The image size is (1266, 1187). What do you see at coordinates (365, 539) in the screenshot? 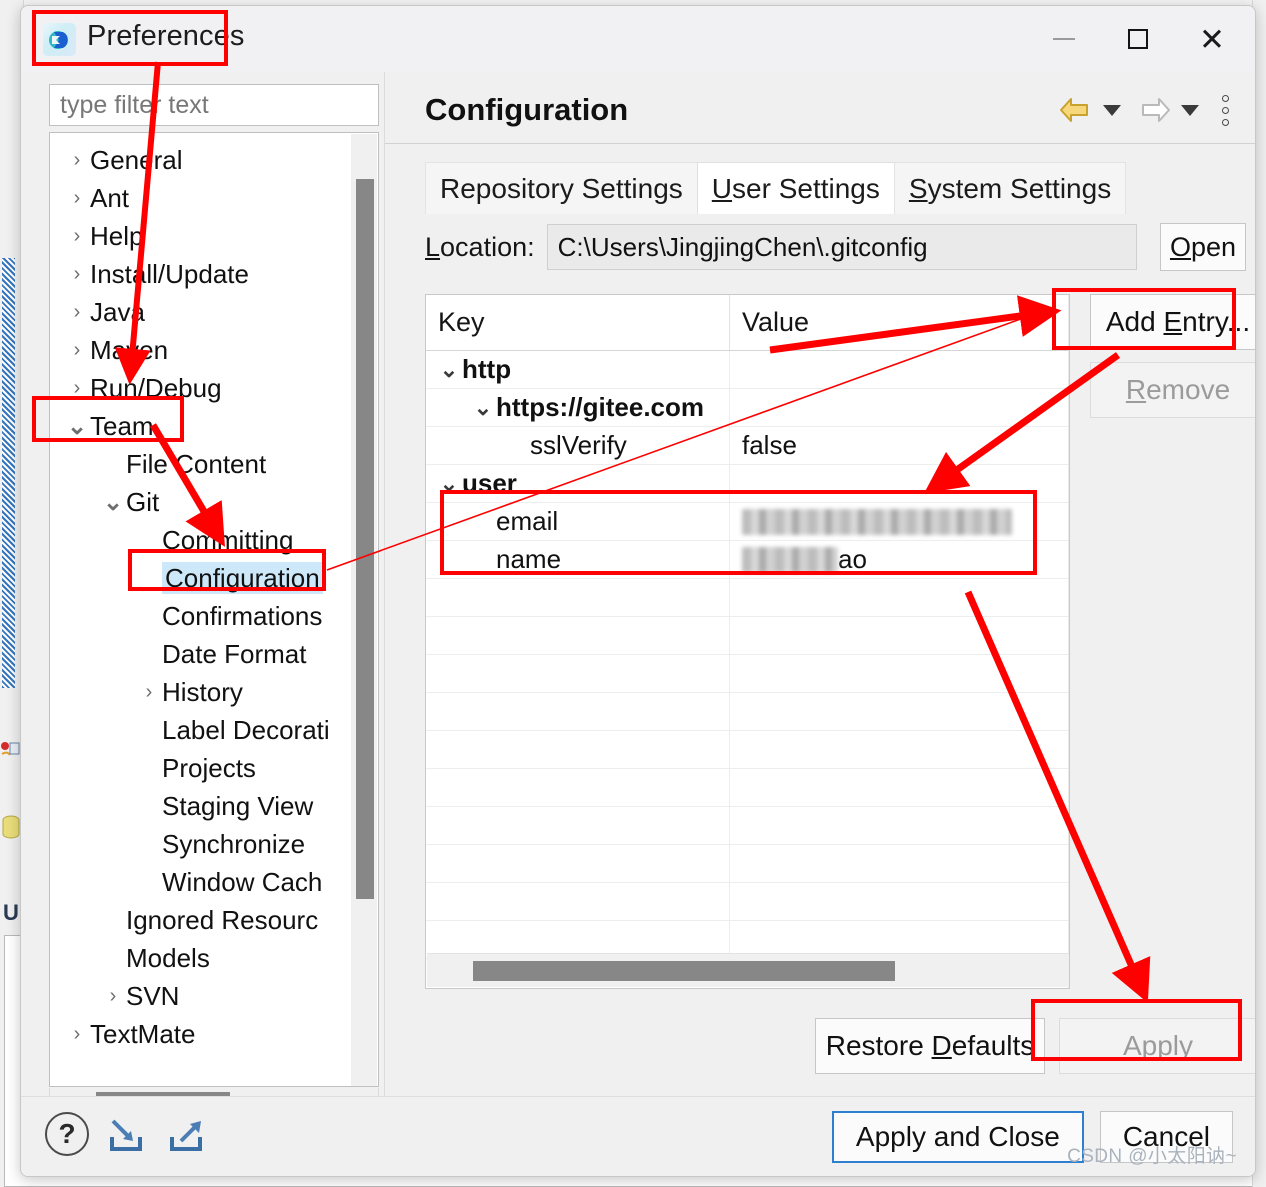
I see `tree-vertical-scroll-thumb` at bounding box center [365, 539].